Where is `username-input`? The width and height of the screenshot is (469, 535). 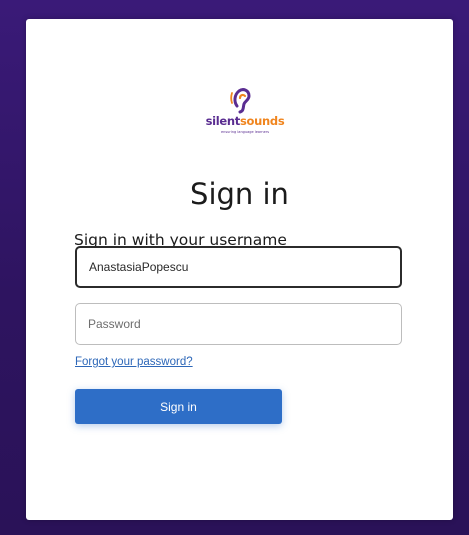
username-input is located at coordinates (238, 267).